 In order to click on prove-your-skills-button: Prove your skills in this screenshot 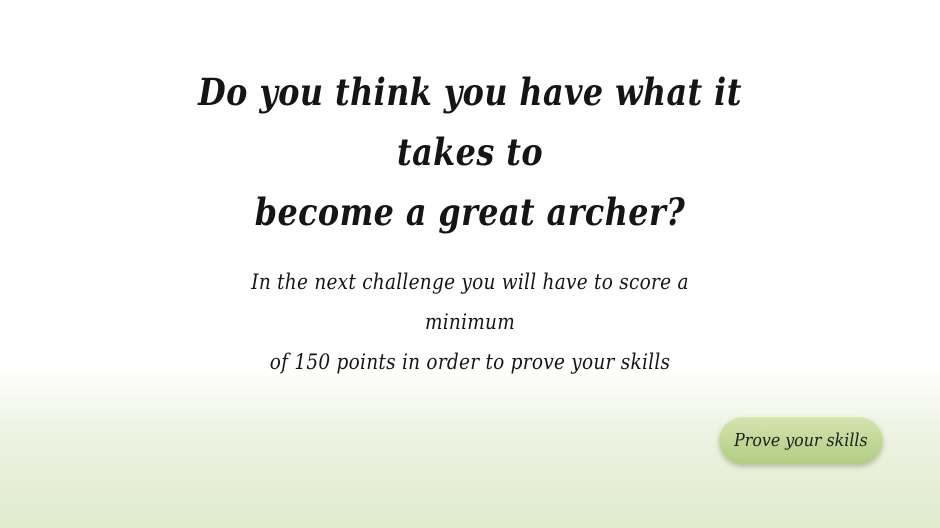, I will do `click(801, 440)`.